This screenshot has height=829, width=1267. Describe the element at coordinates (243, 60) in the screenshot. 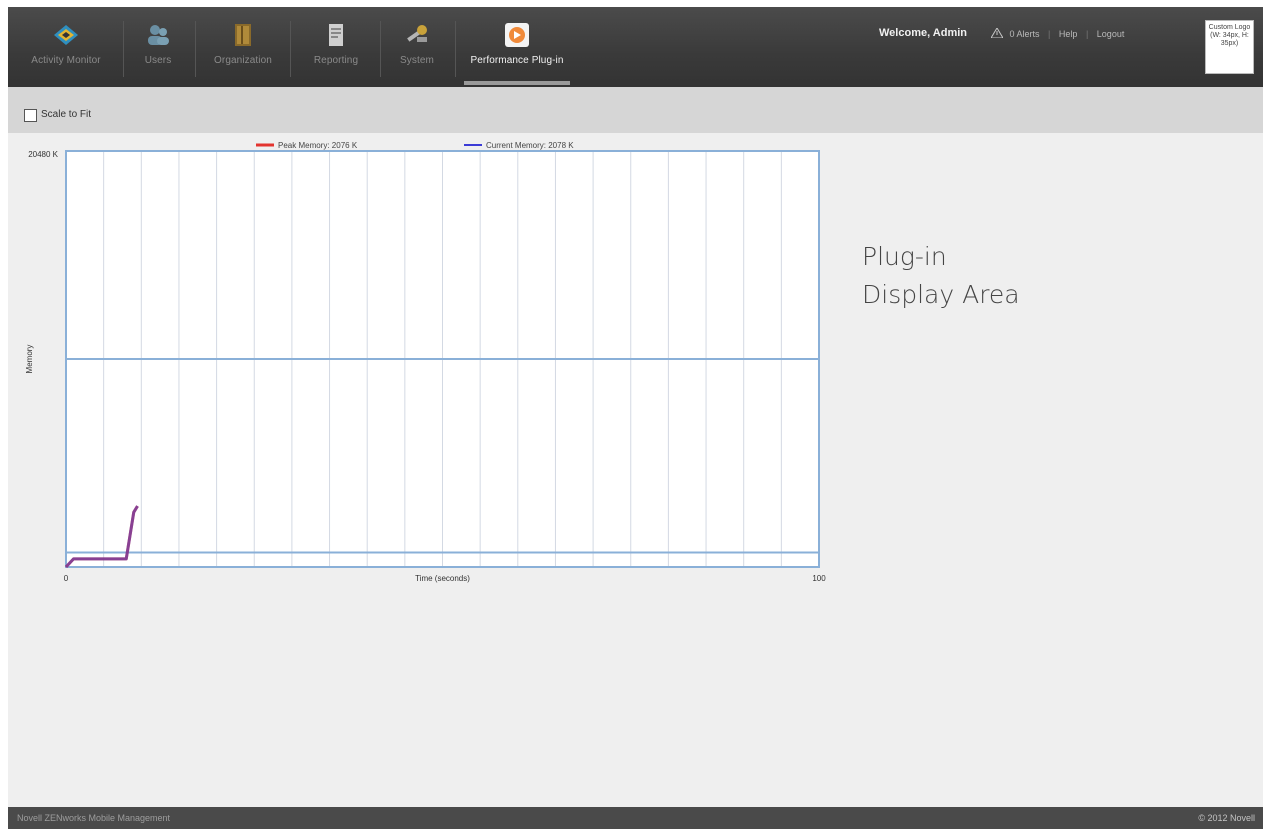

I see `nav-label: Organization` at that location.